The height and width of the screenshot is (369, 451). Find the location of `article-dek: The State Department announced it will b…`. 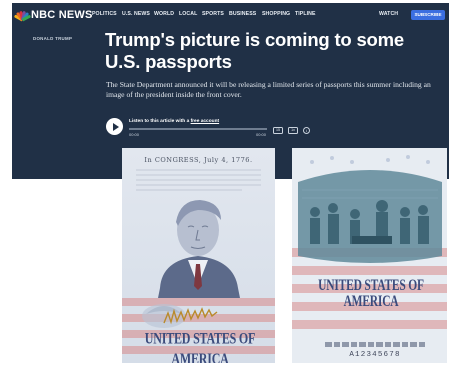

article-dek: The State Department announced it will b… is located at coordinates (268, 90).